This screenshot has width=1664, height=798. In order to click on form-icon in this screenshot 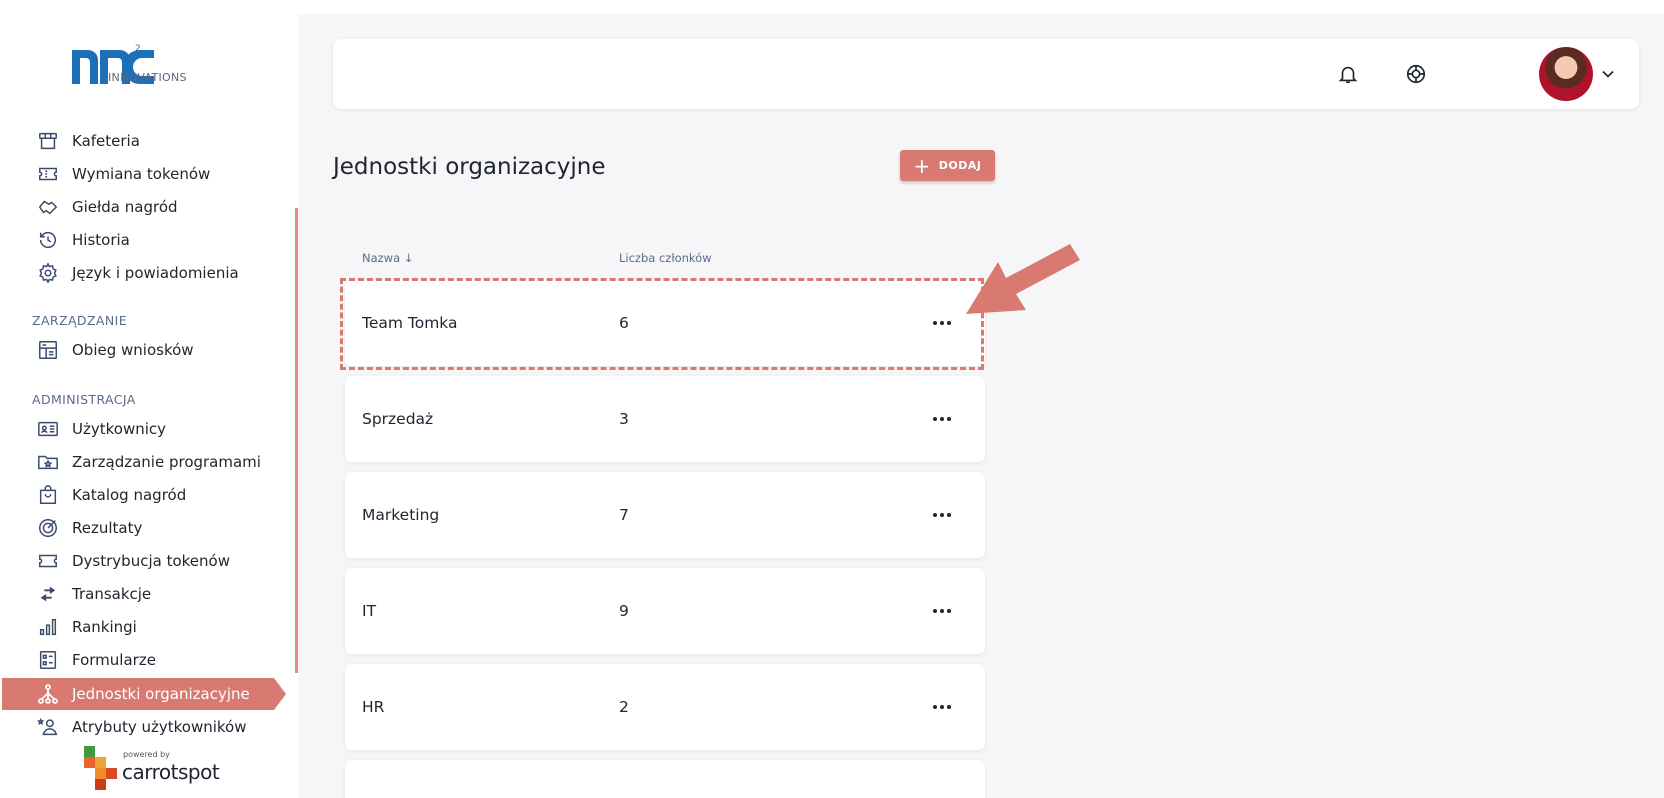, I will do `click(48, 660)`.